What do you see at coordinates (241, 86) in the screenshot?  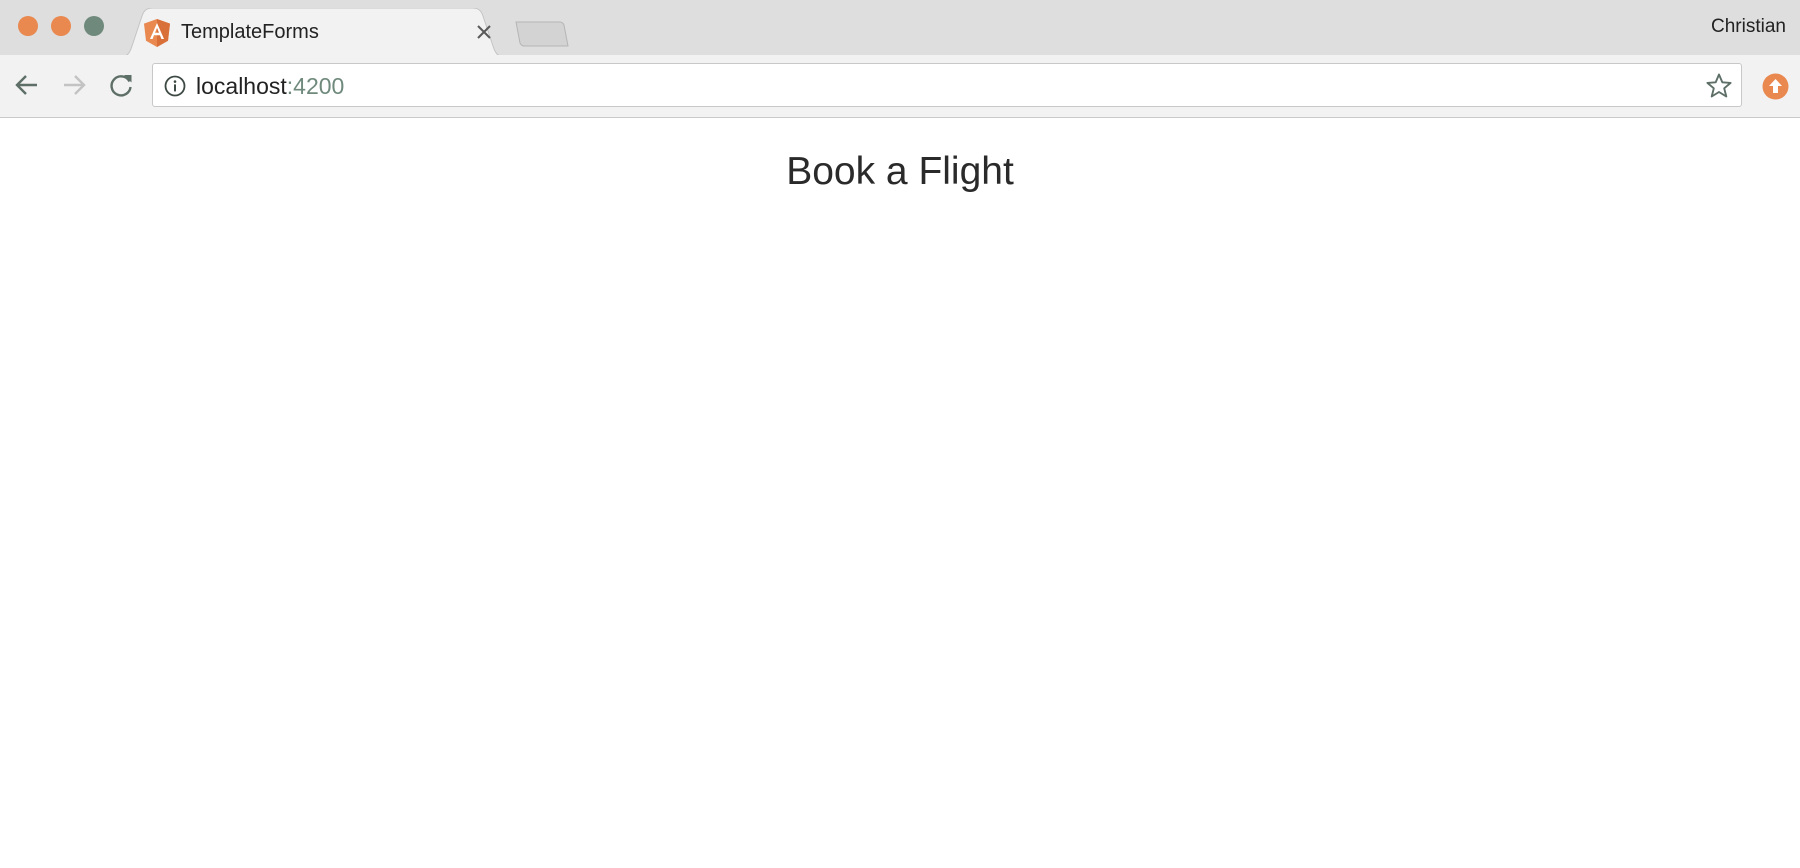 I see `url-host: localhost` at bounding box center [241, 86].